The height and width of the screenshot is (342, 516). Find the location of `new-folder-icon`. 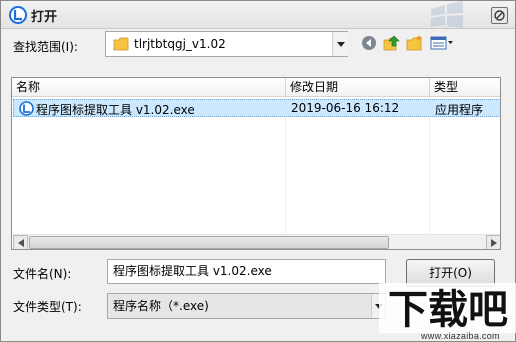

new-folder-icon is located at coordinates (414, 43).